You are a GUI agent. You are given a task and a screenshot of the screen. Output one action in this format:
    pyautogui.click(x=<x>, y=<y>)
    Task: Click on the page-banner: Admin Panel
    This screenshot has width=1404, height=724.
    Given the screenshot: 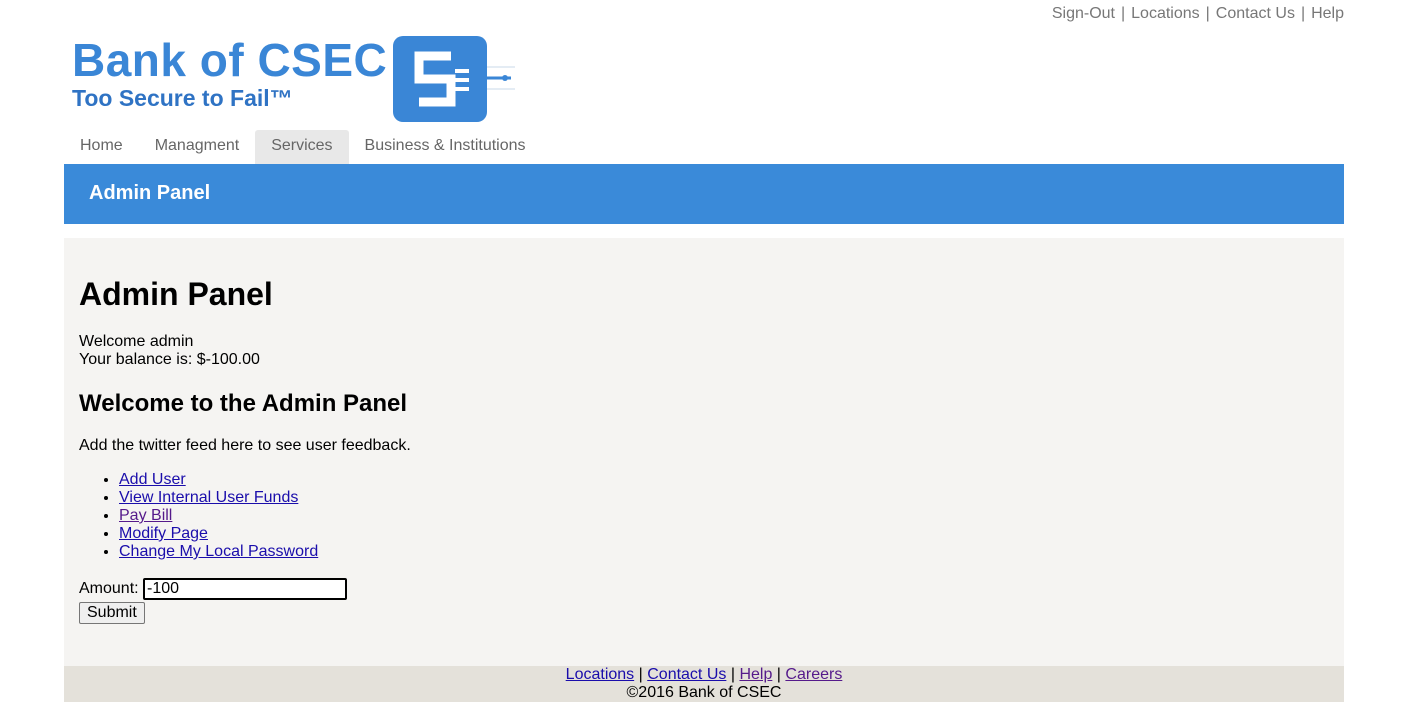 What is the action you would take?
    pyautogui.click(x=704, y=194)
    